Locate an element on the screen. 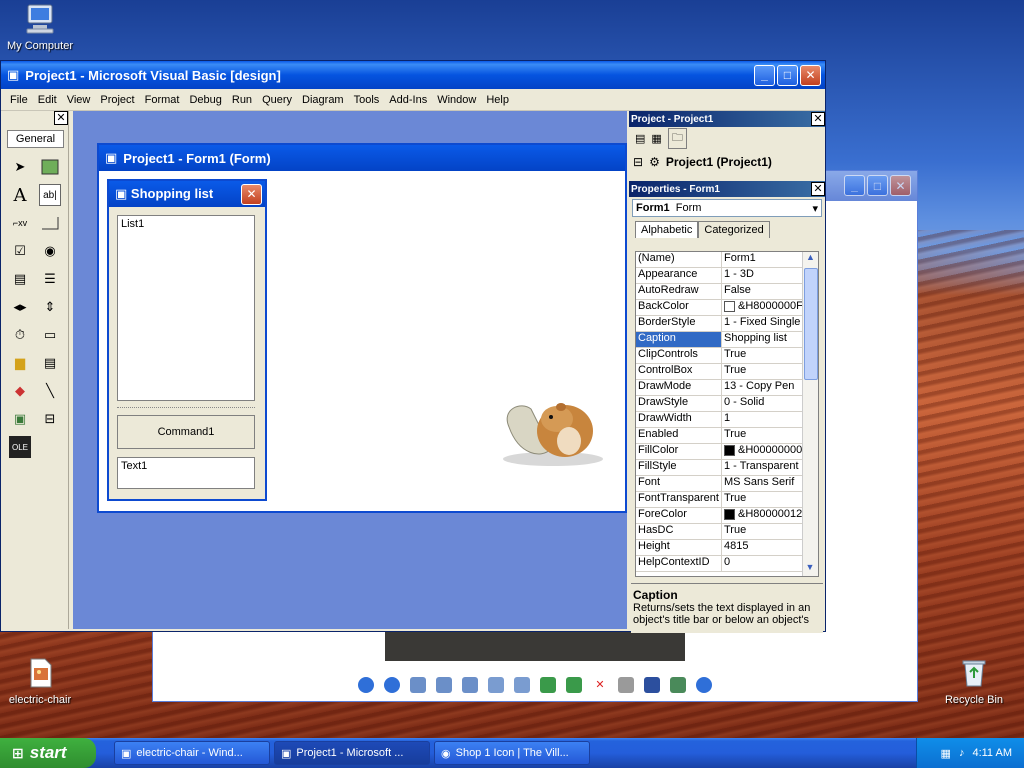  properties-scrollbar: ▲ ▼ is located at coordinates (810, 414).